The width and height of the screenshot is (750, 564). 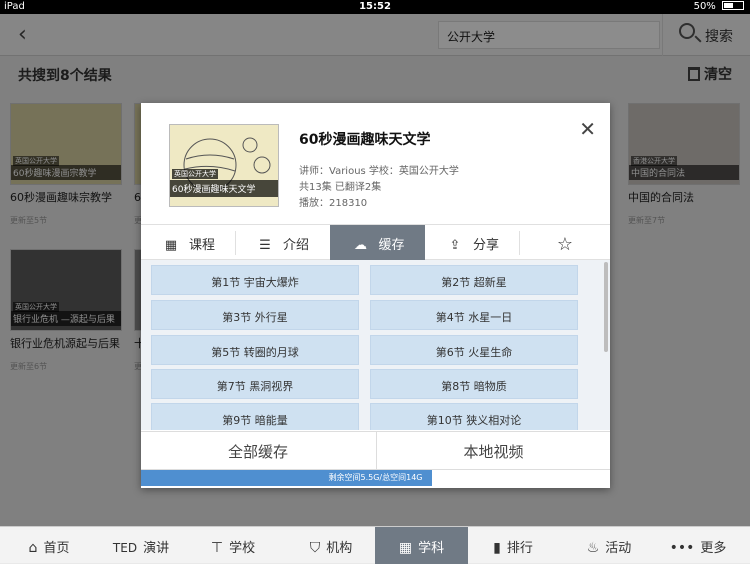 I want to click on tab-intro: ☰ 介绍, so click(x=282, y=242).